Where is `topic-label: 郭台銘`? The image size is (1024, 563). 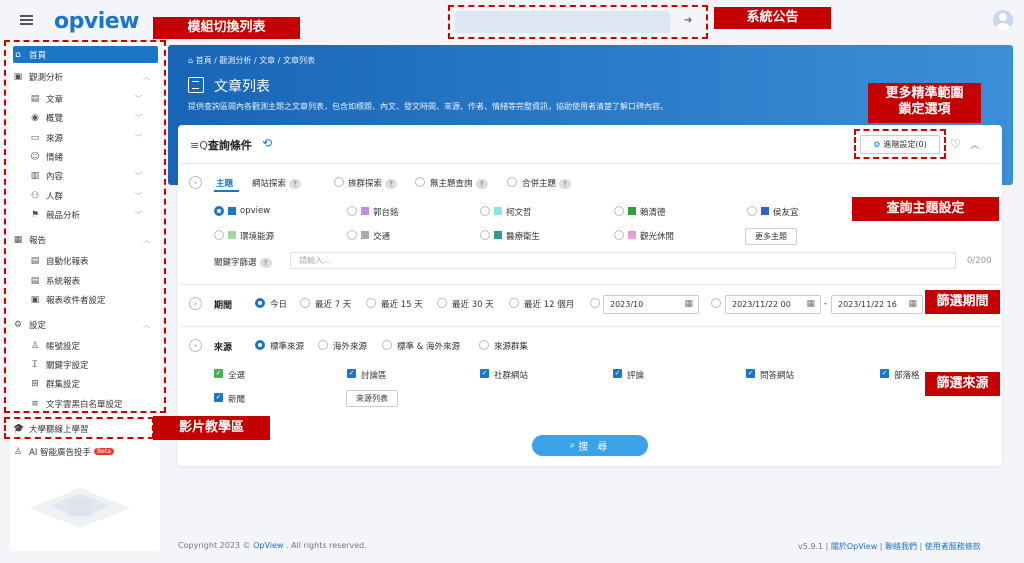
topic-label: 郭台銘 is located at coordinates (386, 212).